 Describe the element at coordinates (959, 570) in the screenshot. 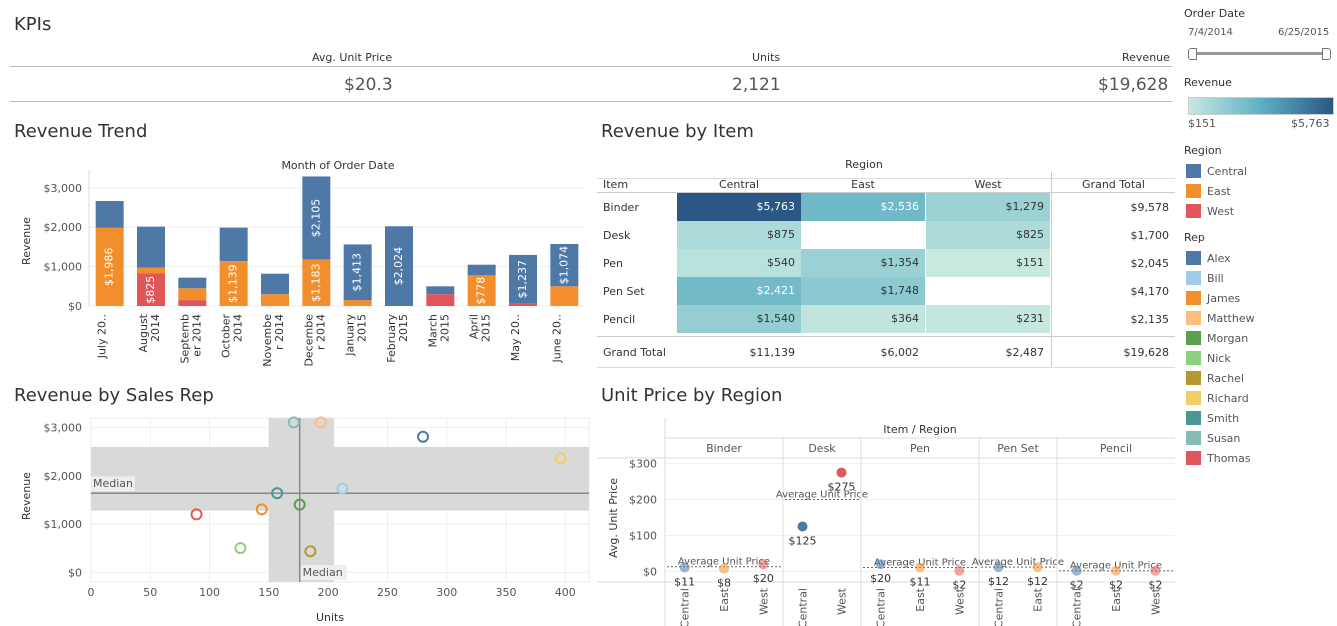

I see `unit-point-pen-west` at that location.